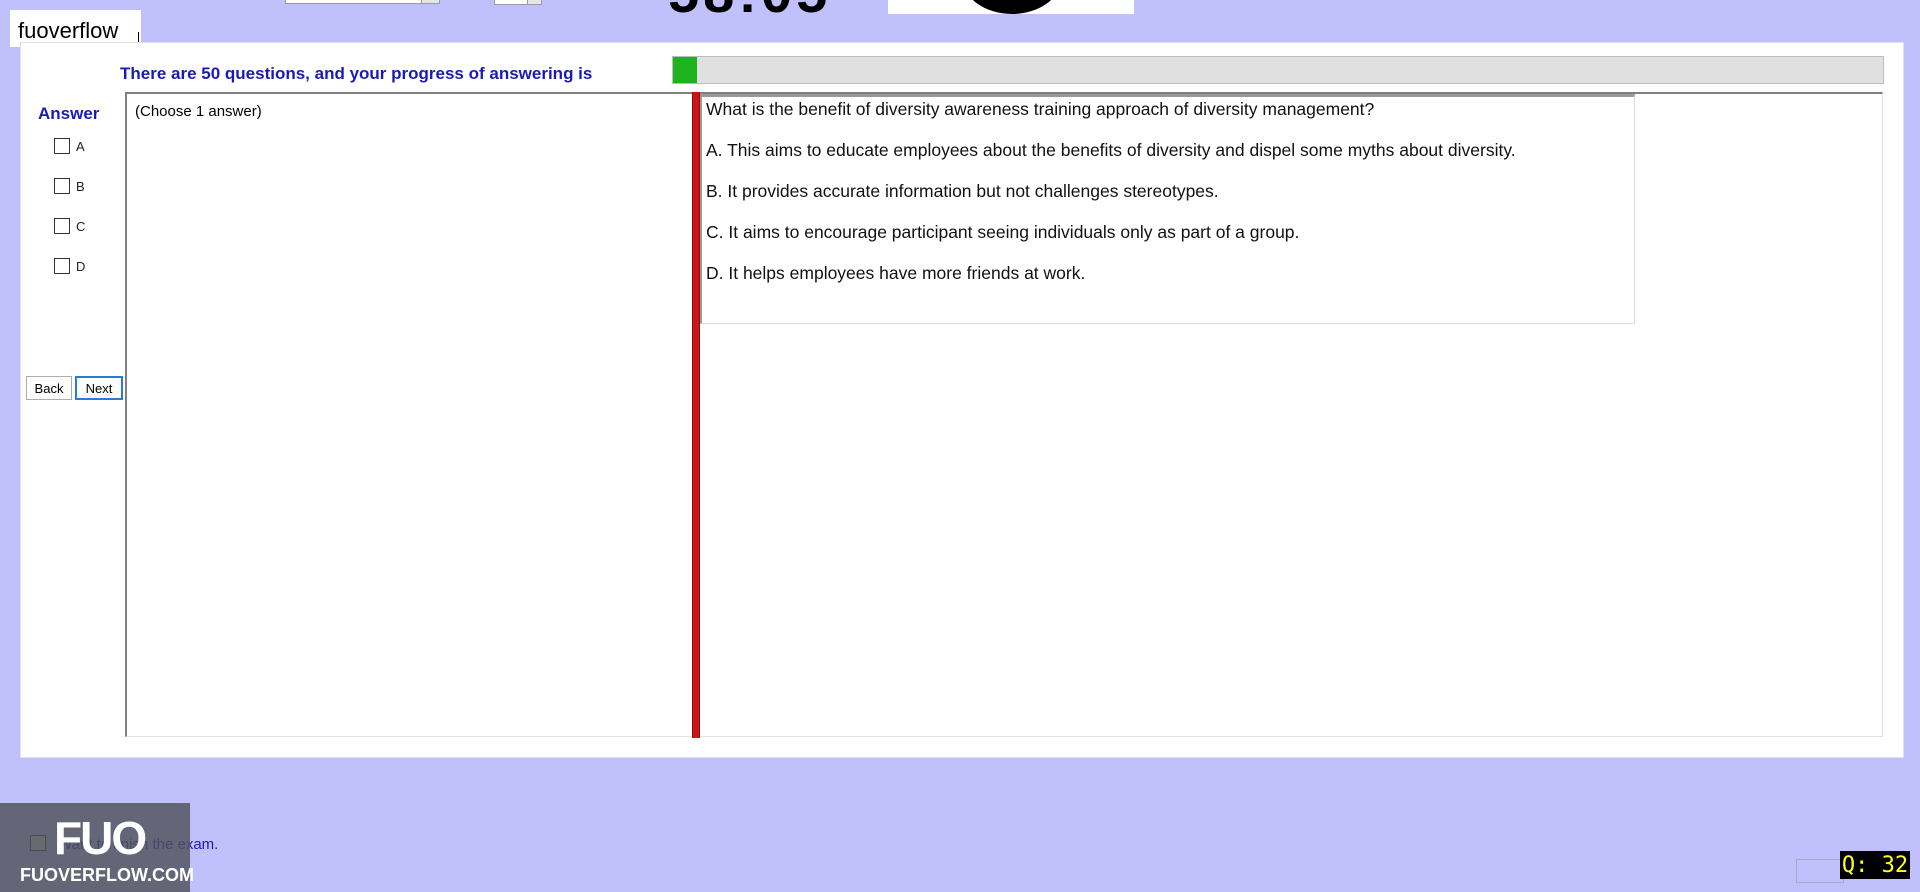  I want to click on answer-option-d: D, so click(69, 266).